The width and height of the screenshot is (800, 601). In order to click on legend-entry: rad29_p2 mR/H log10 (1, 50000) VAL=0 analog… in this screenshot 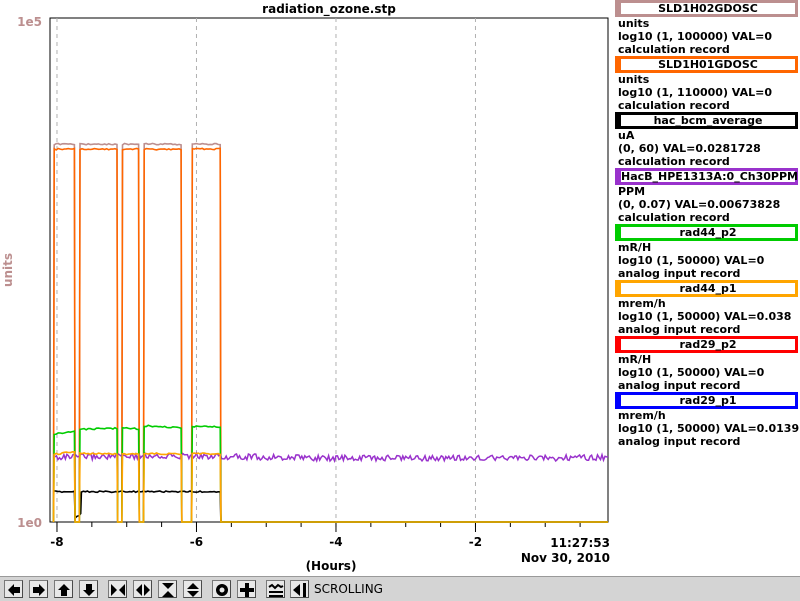, I will do `click(706, 364)`.